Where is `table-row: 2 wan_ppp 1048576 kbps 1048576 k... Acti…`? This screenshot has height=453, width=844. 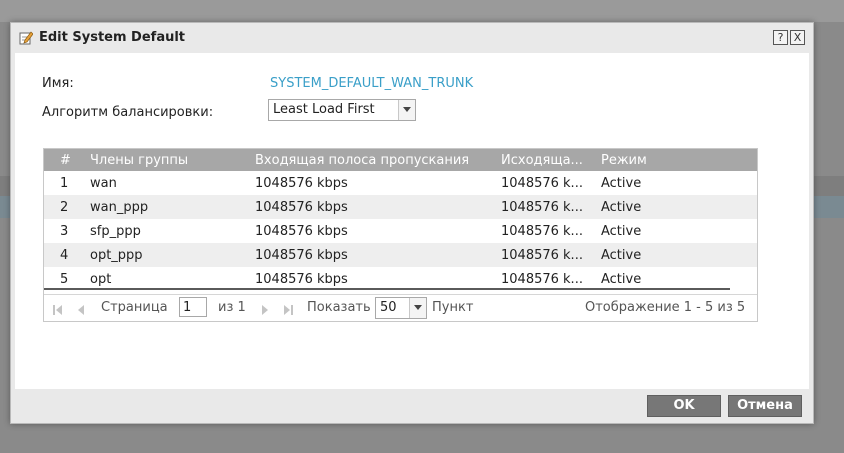
table-row: 2 wan_ppp 1048576 kbps 1048576 k... Acti… is located at coordinates (400, 207).